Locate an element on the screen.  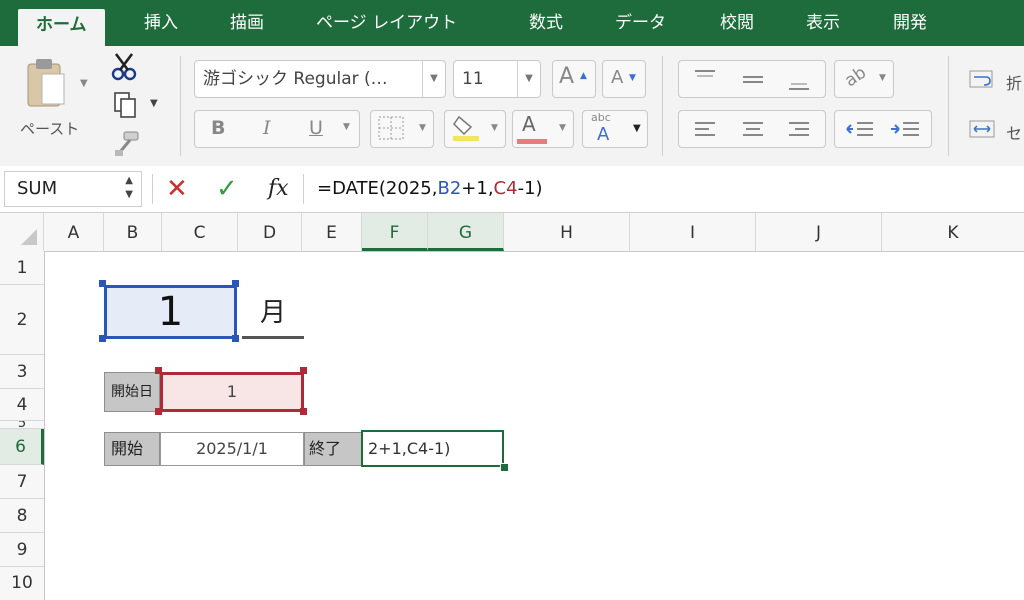
row-header-4: 4 is located at coordinates (22, 405).